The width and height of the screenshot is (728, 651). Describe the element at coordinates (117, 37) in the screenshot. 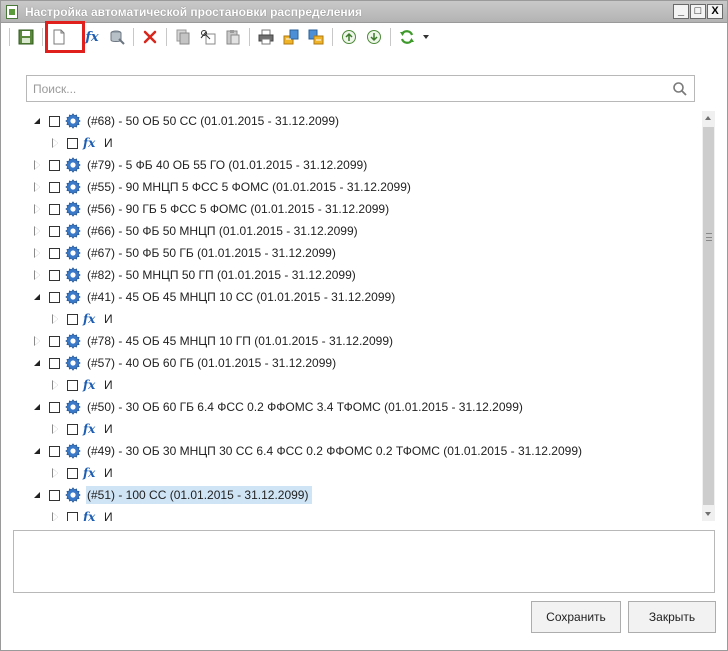

I see `database-button` at that location.